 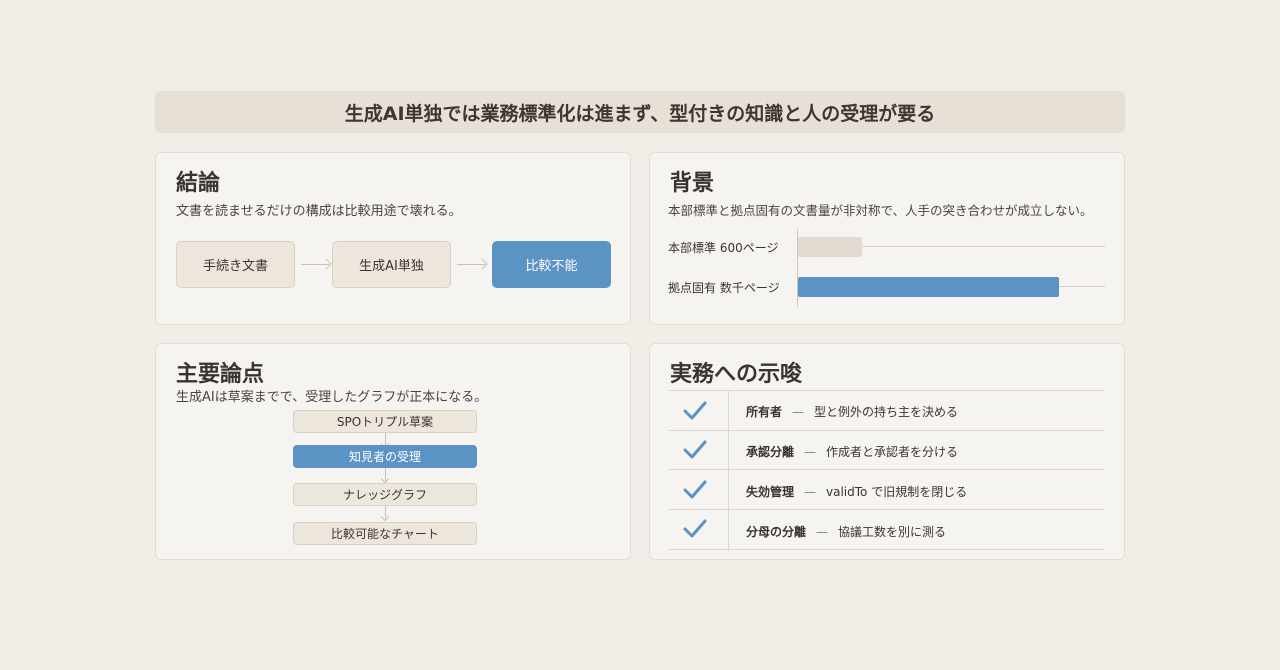 I want to click on key-points-title: 主要論点, so click(x=220, y=374).